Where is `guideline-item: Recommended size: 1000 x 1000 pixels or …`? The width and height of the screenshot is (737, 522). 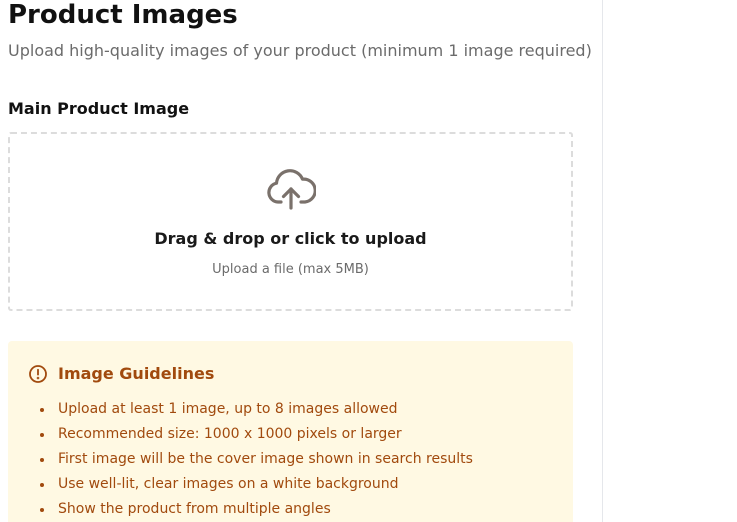
guideline-item: Recommended size: 1000 x 1000 pixels or … is located at coordinates (255, 434).